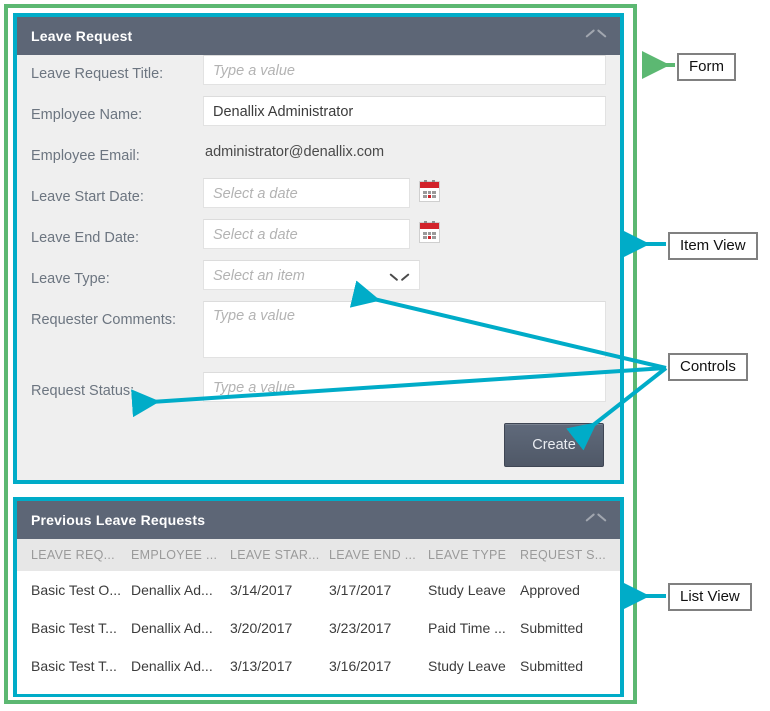 This screenshot has height=711, width=770. I want to click on cell: 3/16/2017, so click(360, 666).